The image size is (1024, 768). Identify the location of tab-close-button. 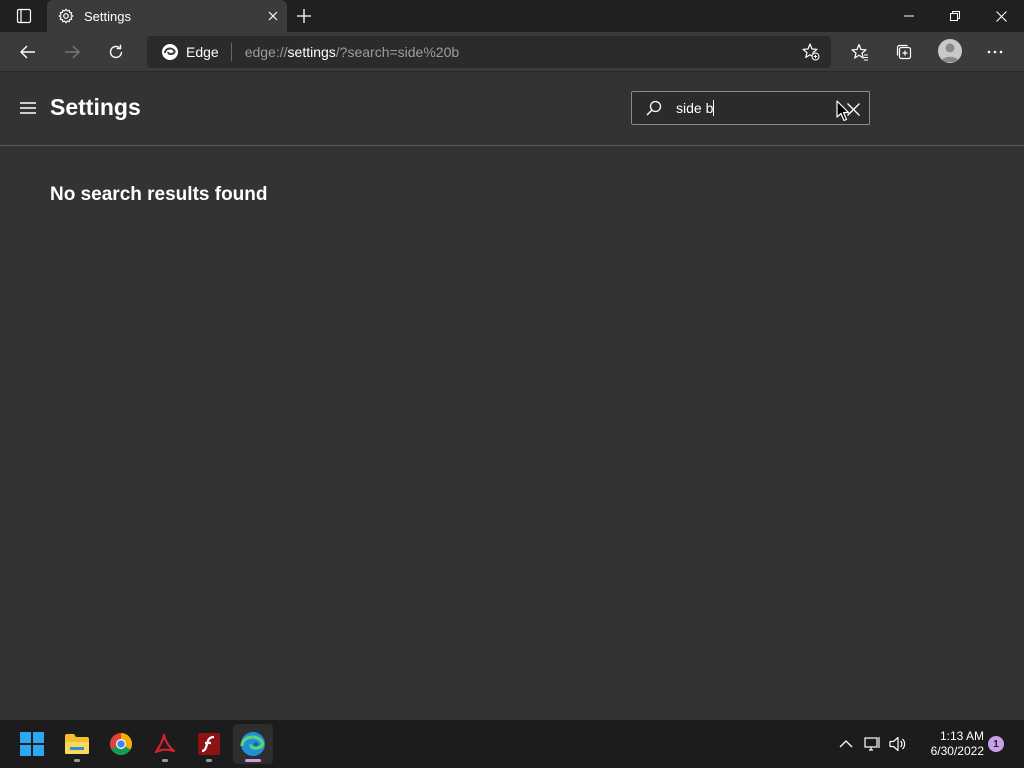
(273, 16).